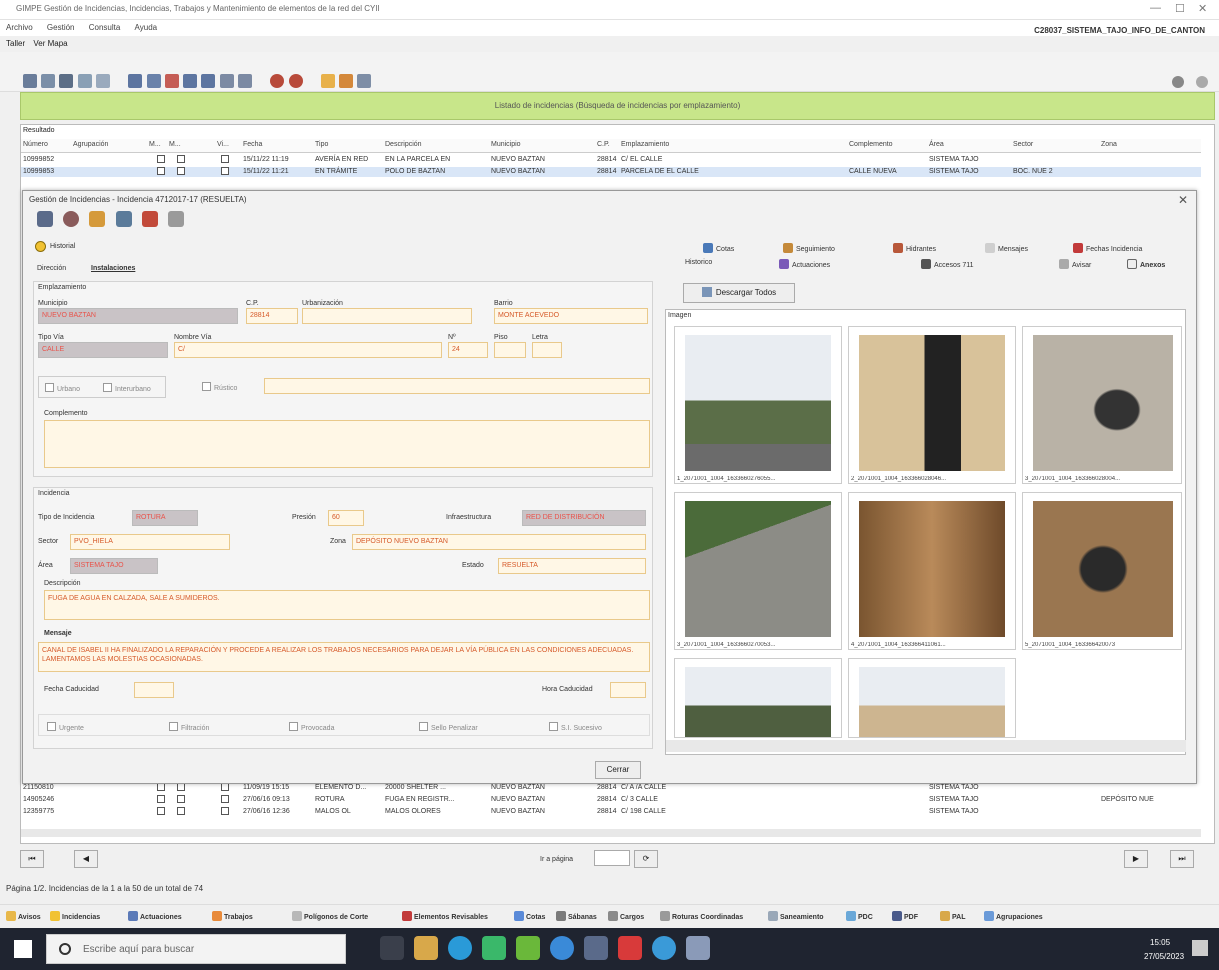  Describe the element at coordinates (426, 948) in the screenshot. I see `file-explorer-icon` at that location.